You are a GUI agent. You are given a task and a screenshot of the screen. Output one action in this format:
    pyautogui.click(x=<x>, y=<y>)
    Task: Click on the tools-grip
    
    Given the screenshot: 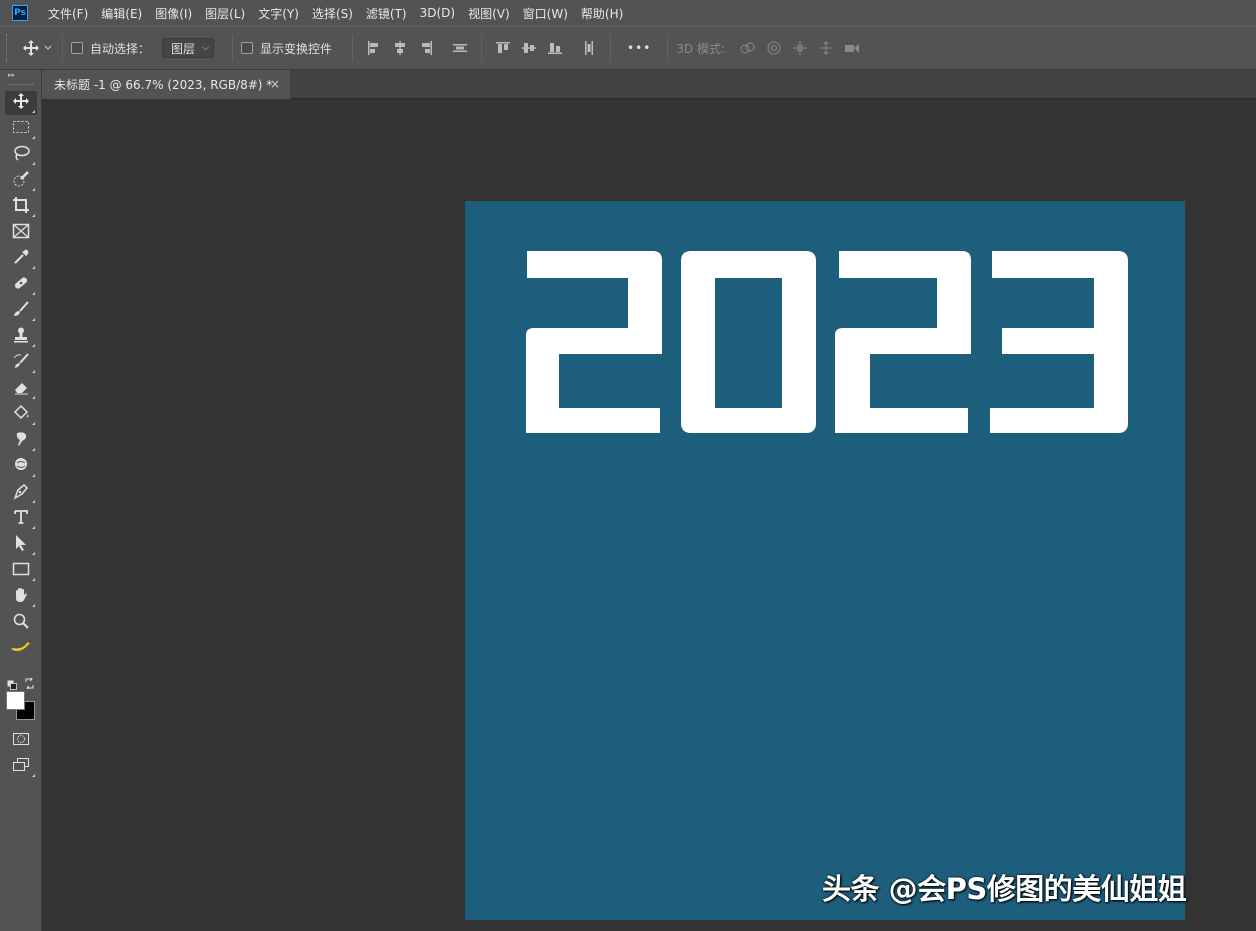 What is the action you would take?
    pyautogui.click(x=20, y=85)
    